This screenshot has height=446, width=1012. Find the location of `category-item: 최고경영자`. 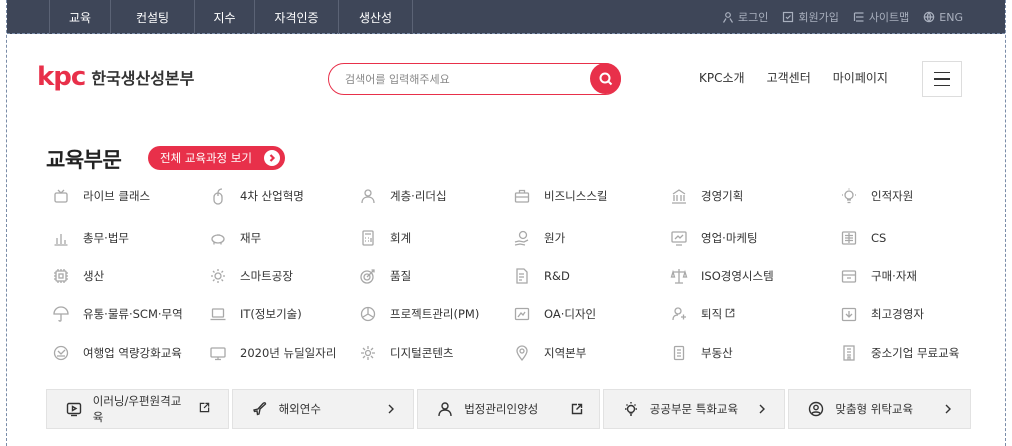

category-item: 최고경영자 is located at coordinates (881, 314).